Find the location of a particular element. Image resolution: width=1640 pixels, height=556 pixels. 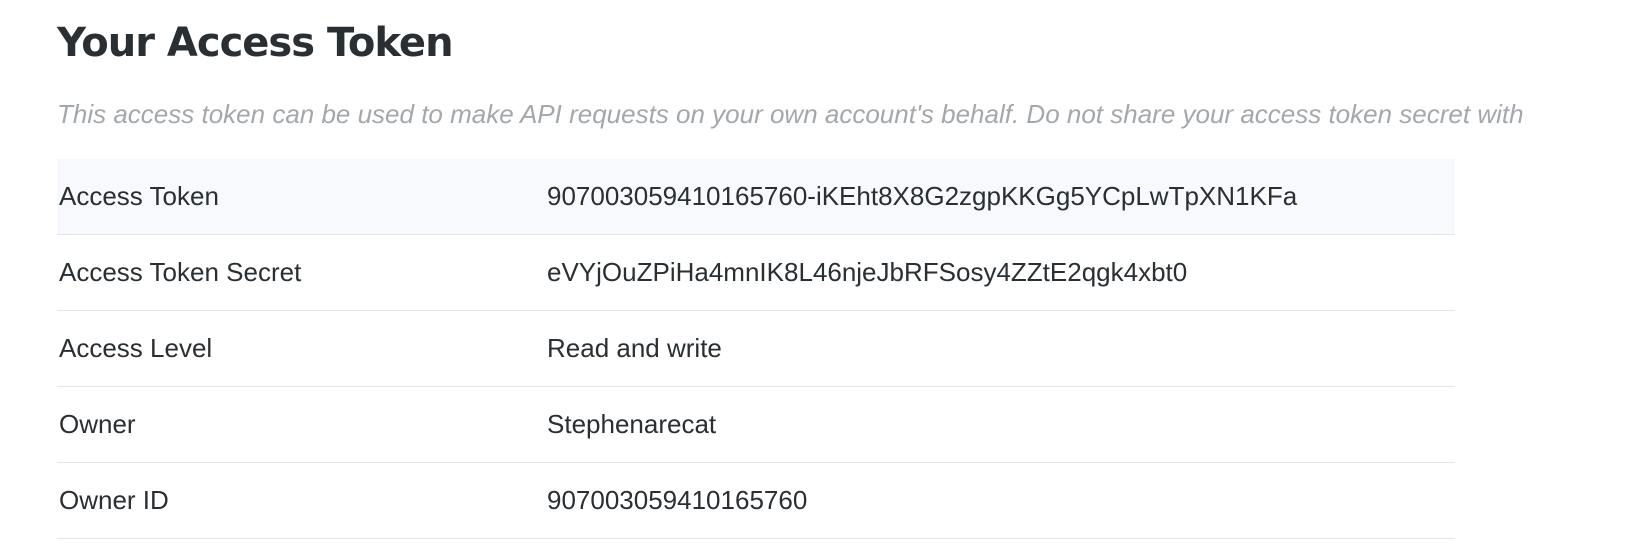

row-label: Owner ID is located at coordinates (302, 500).